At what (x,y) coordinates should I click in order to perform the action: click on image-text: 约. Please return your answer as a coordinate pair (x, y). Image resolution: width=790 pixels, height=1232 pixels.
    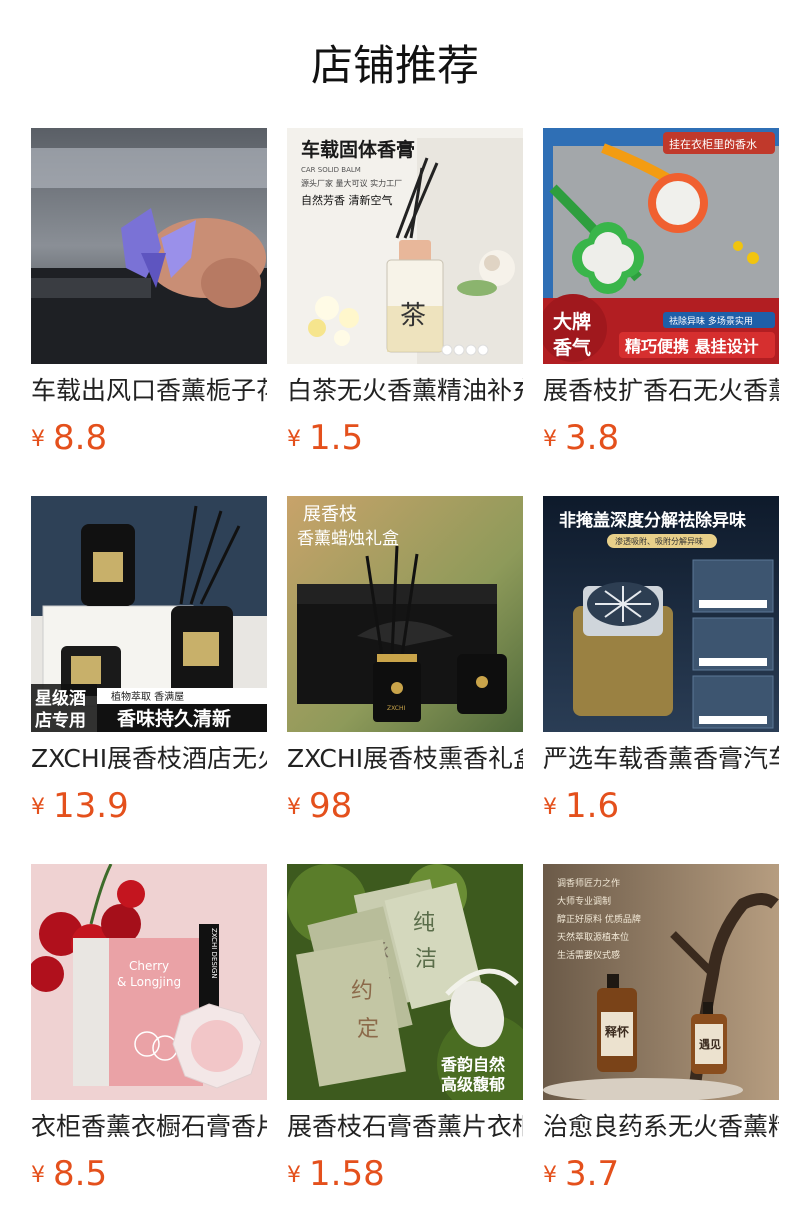
    Looking at the image, I should click on (362, 991).